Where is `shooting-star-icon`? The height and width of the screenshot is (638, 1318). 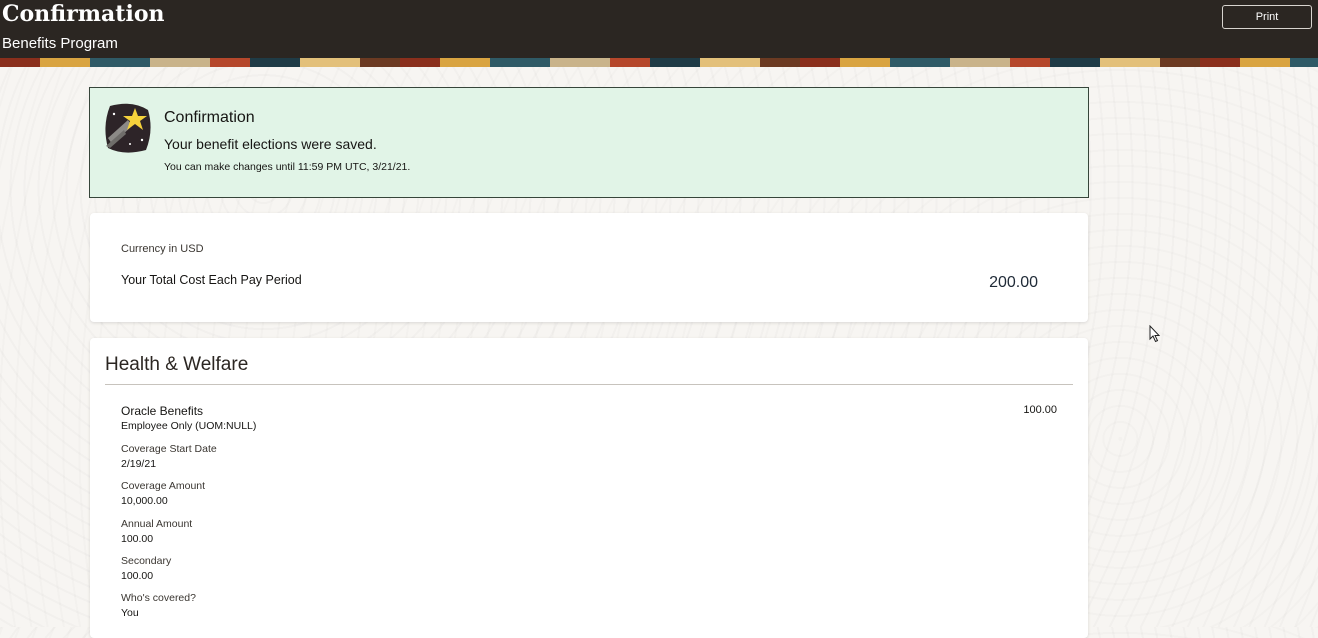
shooting-star-icon is located at coordinates (128, 128).